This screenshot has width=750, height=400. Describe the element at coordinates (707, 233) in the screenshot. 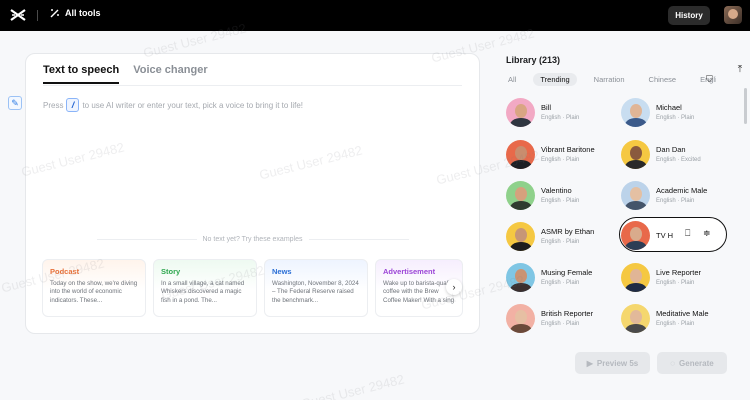

I see `settings-sliders-icon: ≑` at that location.